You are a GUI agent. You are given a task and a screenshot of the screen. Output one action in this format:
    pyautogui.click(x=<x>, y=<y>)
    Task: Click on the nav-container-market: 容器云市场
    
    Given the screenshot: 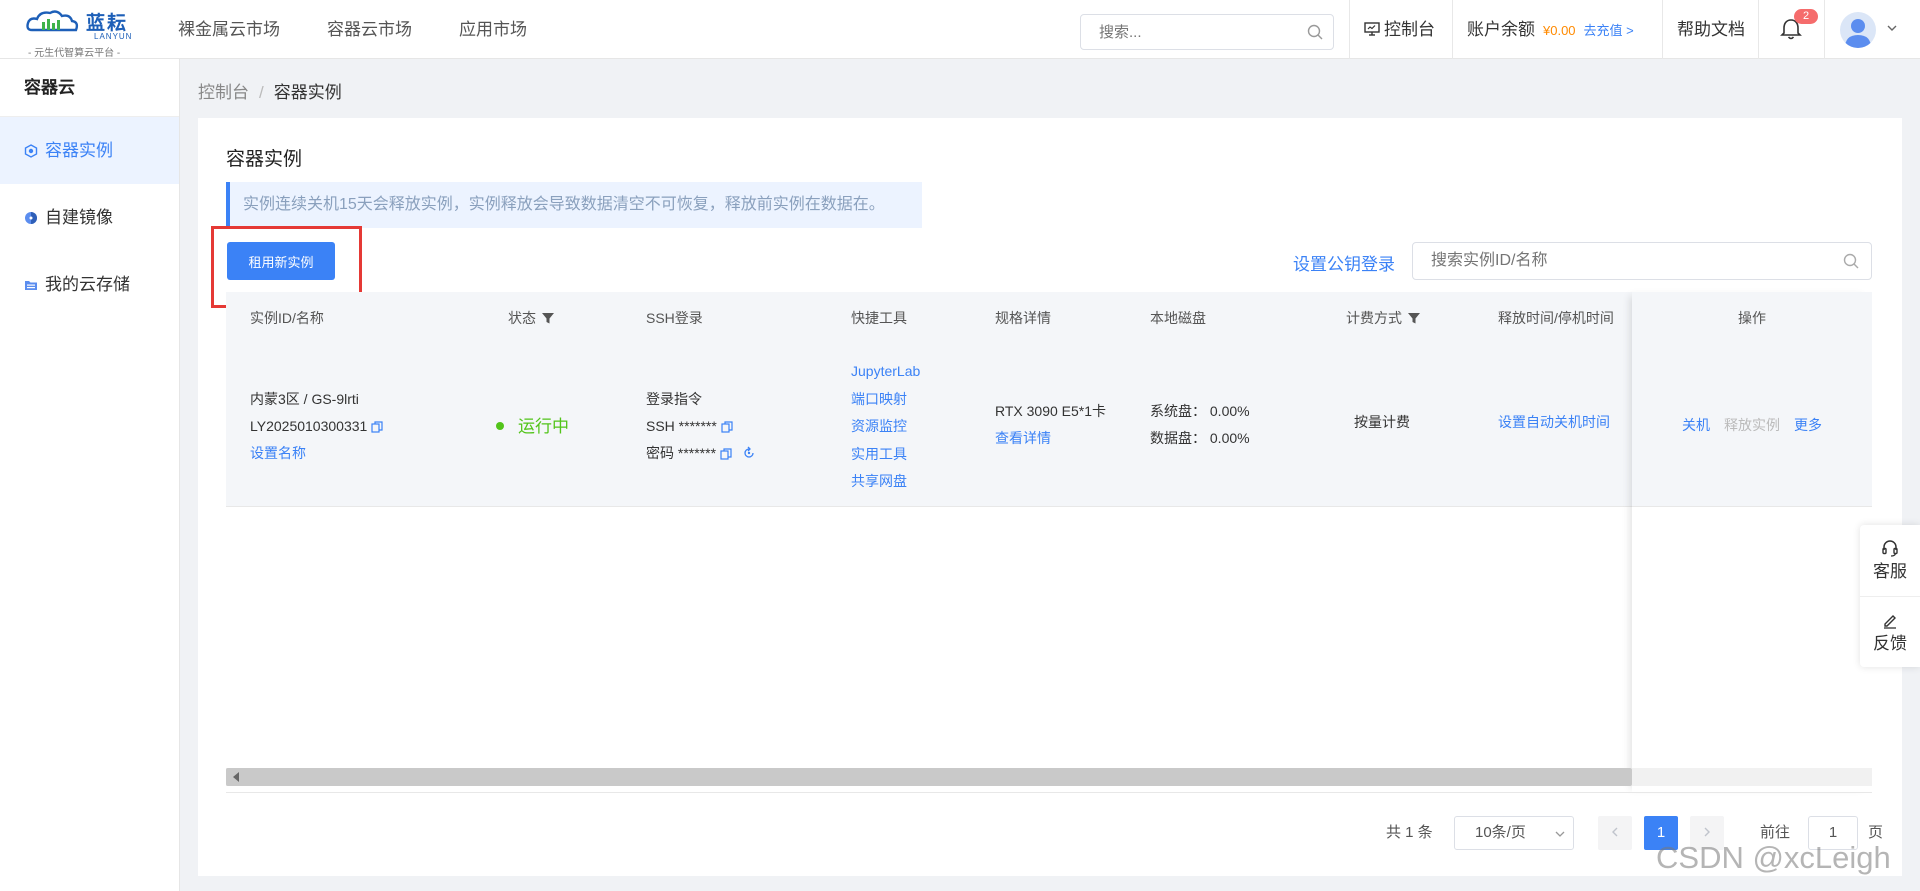 What is the action you would take?
    pyautogui.click(x=369, y=29)
    